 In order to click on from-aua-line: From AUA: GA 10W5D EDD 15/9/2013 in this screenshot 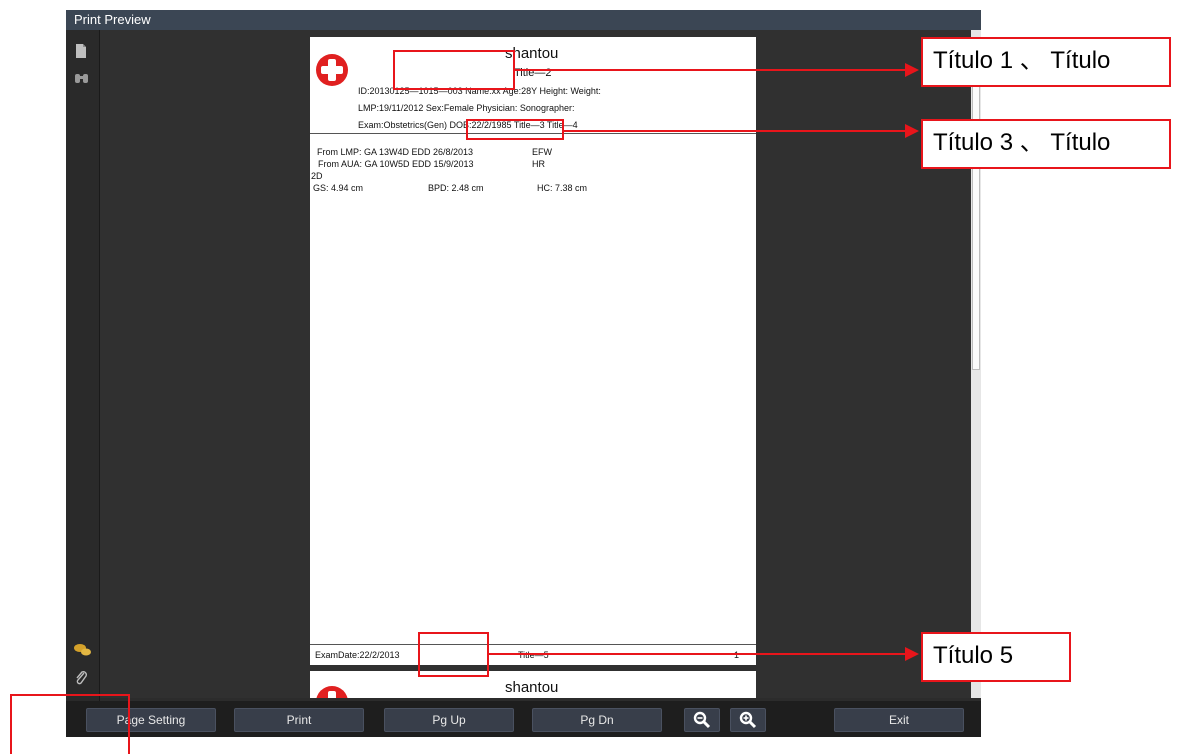, I will do `click(396, 164)`.